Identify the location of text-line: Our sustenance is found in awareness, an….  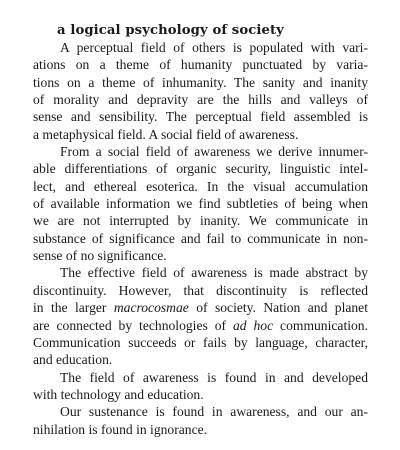
(214, 412).